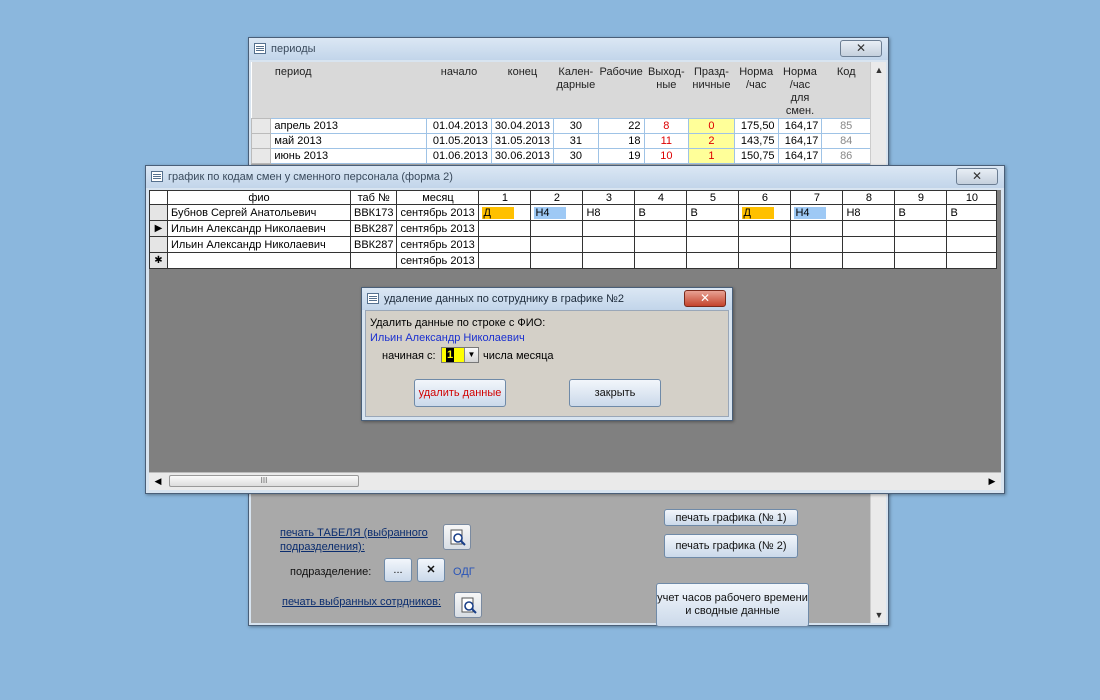 The width and height of the screenshot is (1100, 700). I want to click on cell-start: 01.05.2013, so click(459, 141).